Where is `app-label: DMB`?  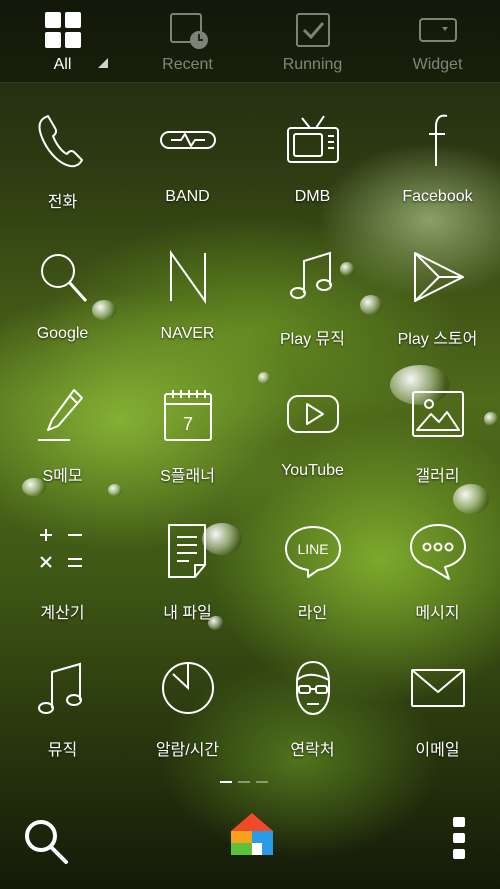
app-label: DMB is located at coordinates (312, 196).